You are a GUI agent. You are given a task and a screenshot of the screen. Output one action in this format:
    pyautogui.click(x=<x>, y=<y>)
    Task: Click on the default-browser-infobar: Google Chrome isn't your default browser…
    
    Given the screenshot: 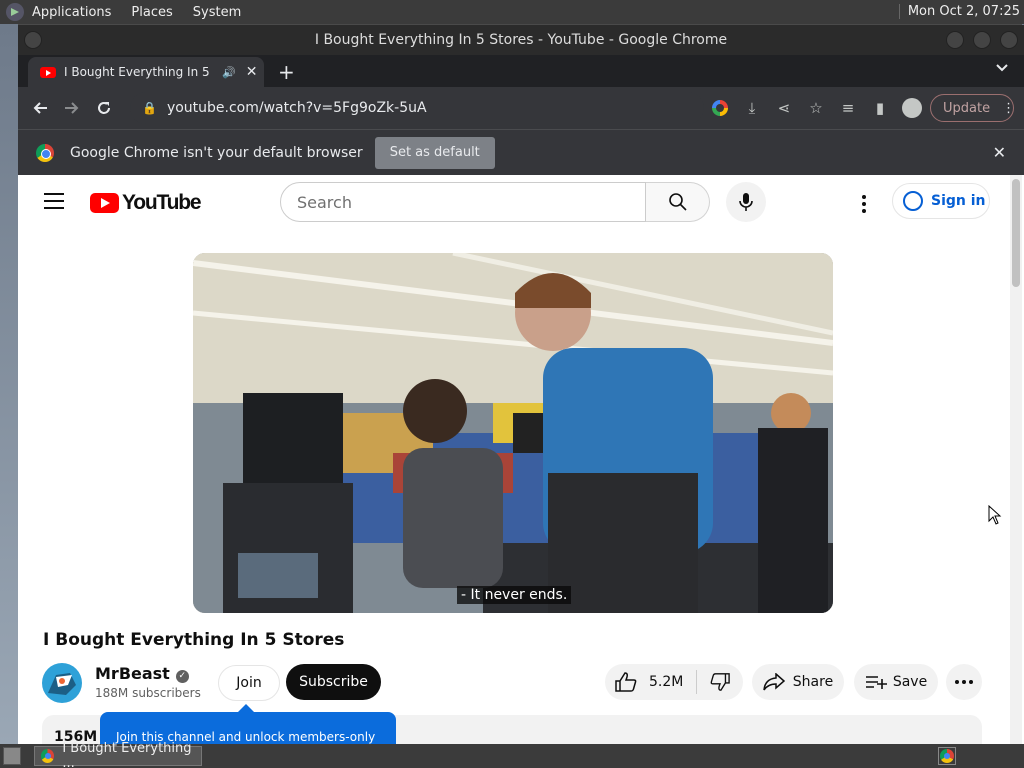 What is the action you would take?
    pyautogui.click(x=521, y=152)
    